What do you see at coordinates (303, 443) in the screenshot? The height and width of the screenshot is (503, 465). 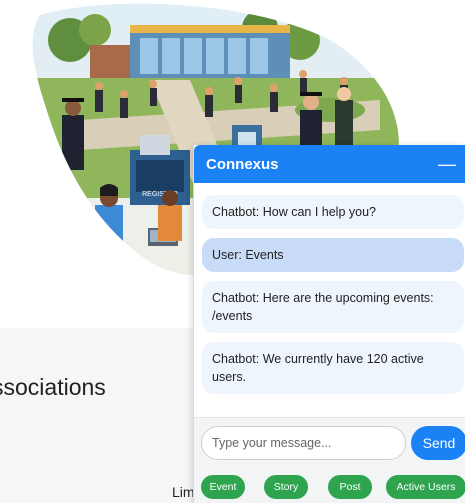 I see `message-input` at bounding box center [303, 443].